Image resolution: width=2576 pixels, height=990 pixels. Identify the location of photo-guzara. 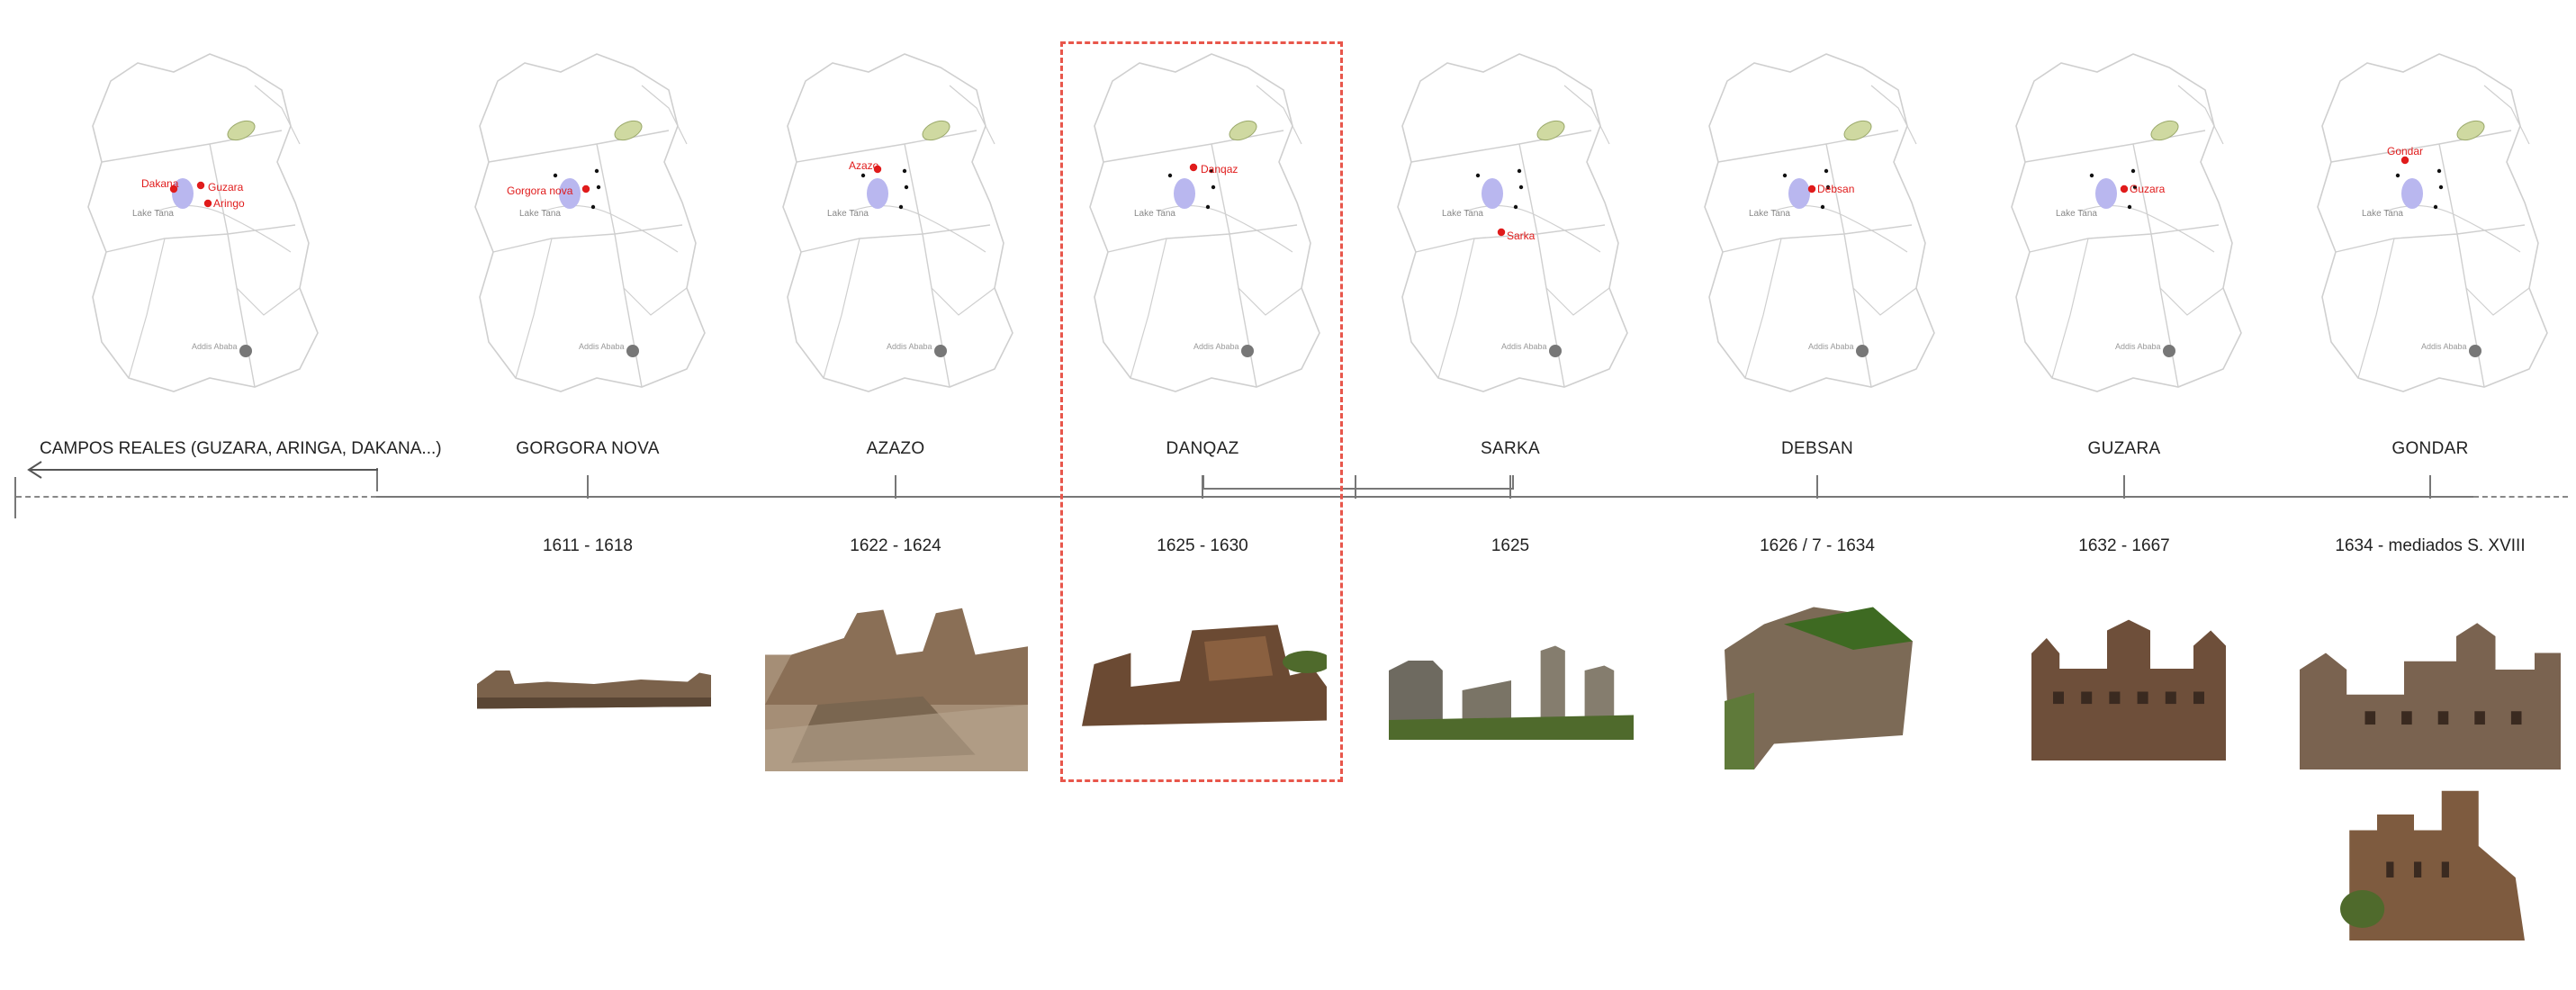
(2129, 684).